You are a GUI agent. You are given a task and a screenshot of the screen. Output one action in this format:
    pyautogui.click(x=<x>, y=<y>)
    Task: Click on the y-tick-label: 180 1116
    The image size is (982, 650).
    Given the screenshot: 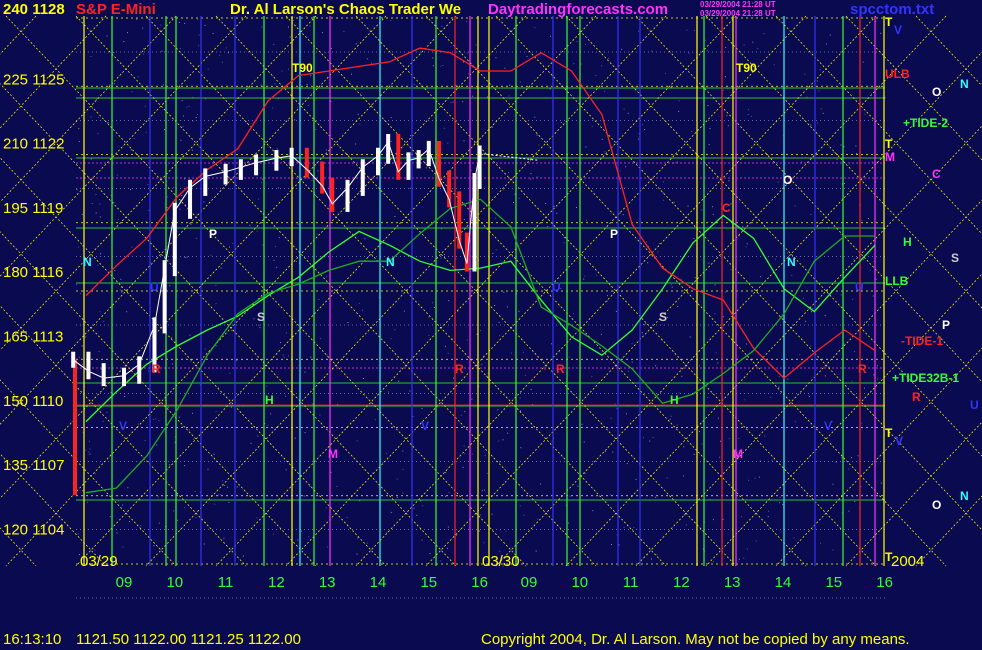 What is the action you would take?
    pyautogui.click(x=33, y=272)
    